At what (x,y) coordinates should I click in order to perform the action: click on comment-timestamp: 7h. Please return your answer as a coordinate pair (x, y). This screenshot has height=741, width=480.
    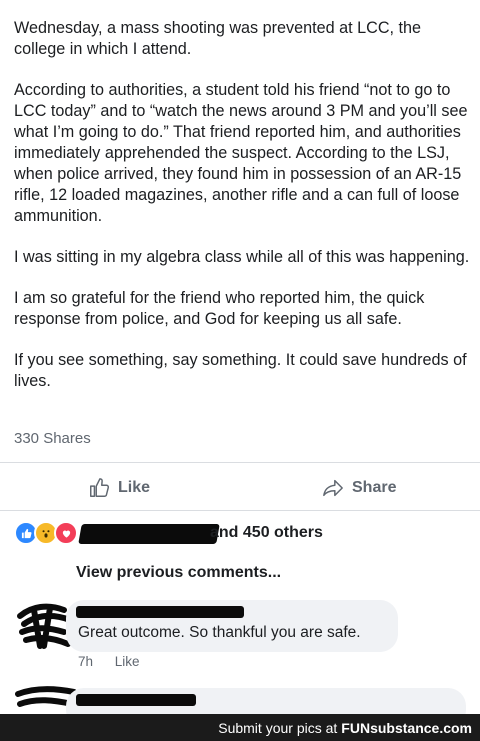
    Looking at the image, I should click on (86, 661).